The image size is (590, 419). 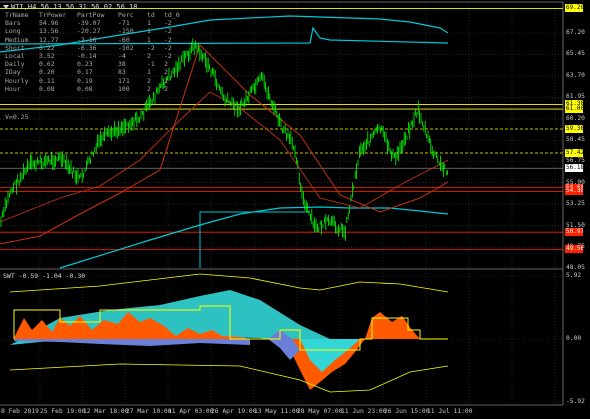 What do you see at coordinates (17, 80) in the screenshot?
I see `table-cell: Hourly` at bounding box center [17, 80].